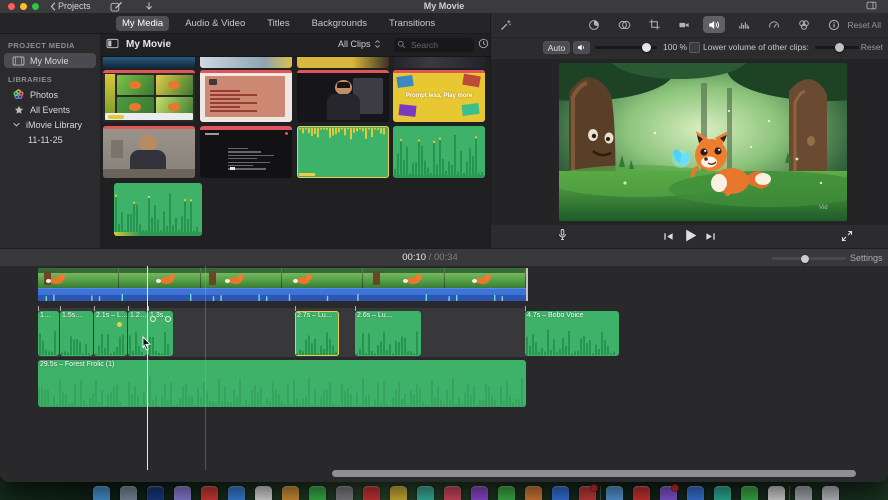 This screenshot has height=500, width=888. Describe the element at coordinates (840, 47) in the screenshot. I see `lower-volume-slider-thumb` at that location.